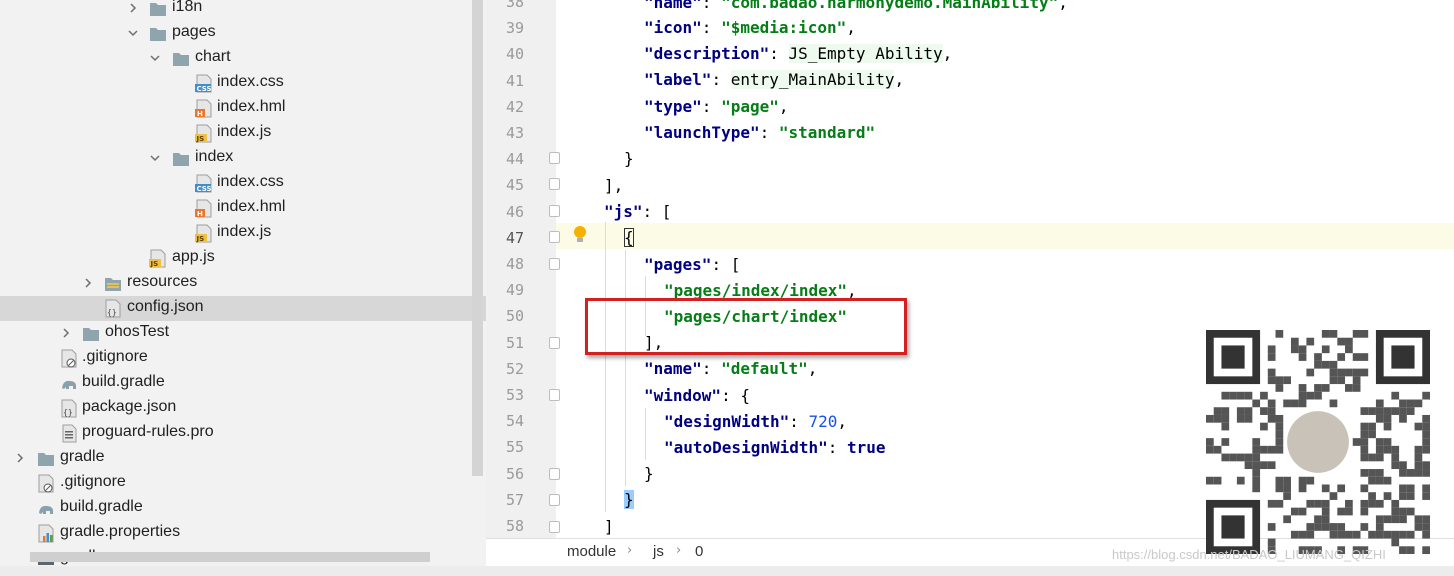 This screenshot has height=576, width=1454. Describe the element at coordinates (731, 368) in the screenshot. I see `code-line: "name": "default",` at that location.